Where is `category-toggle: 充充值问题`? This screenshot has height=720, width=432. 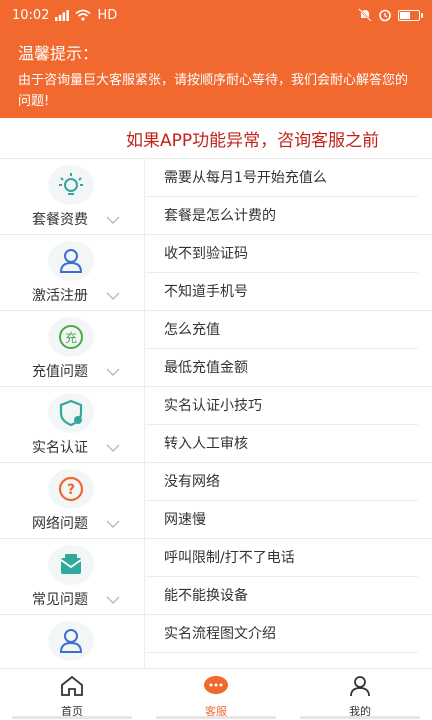
category-toggle: 充充值问题 is located at coordinates (72, 349).